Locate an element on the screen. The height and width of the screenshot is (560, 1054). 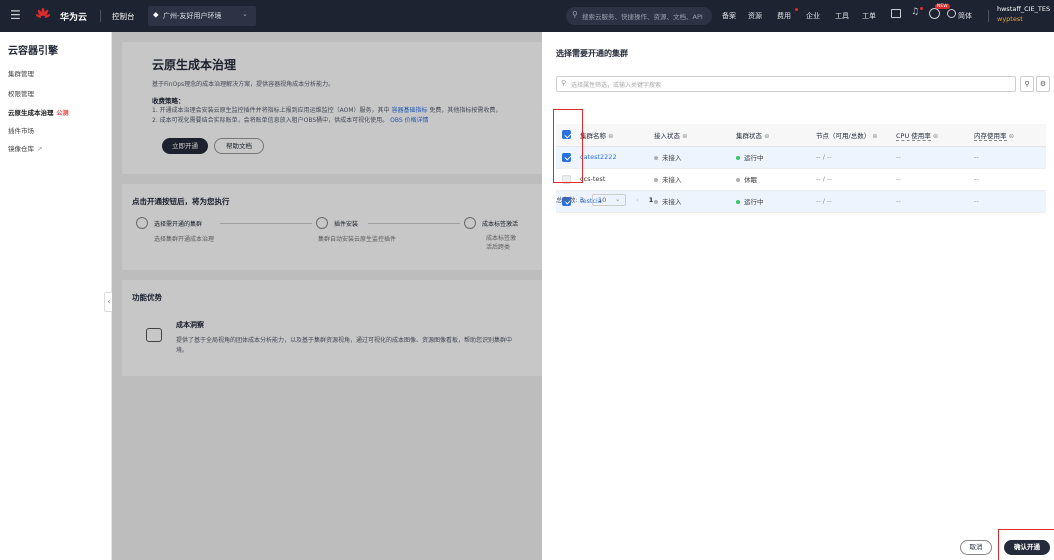
nav-enterprise: 企业 is located at coordinates (813, 16).